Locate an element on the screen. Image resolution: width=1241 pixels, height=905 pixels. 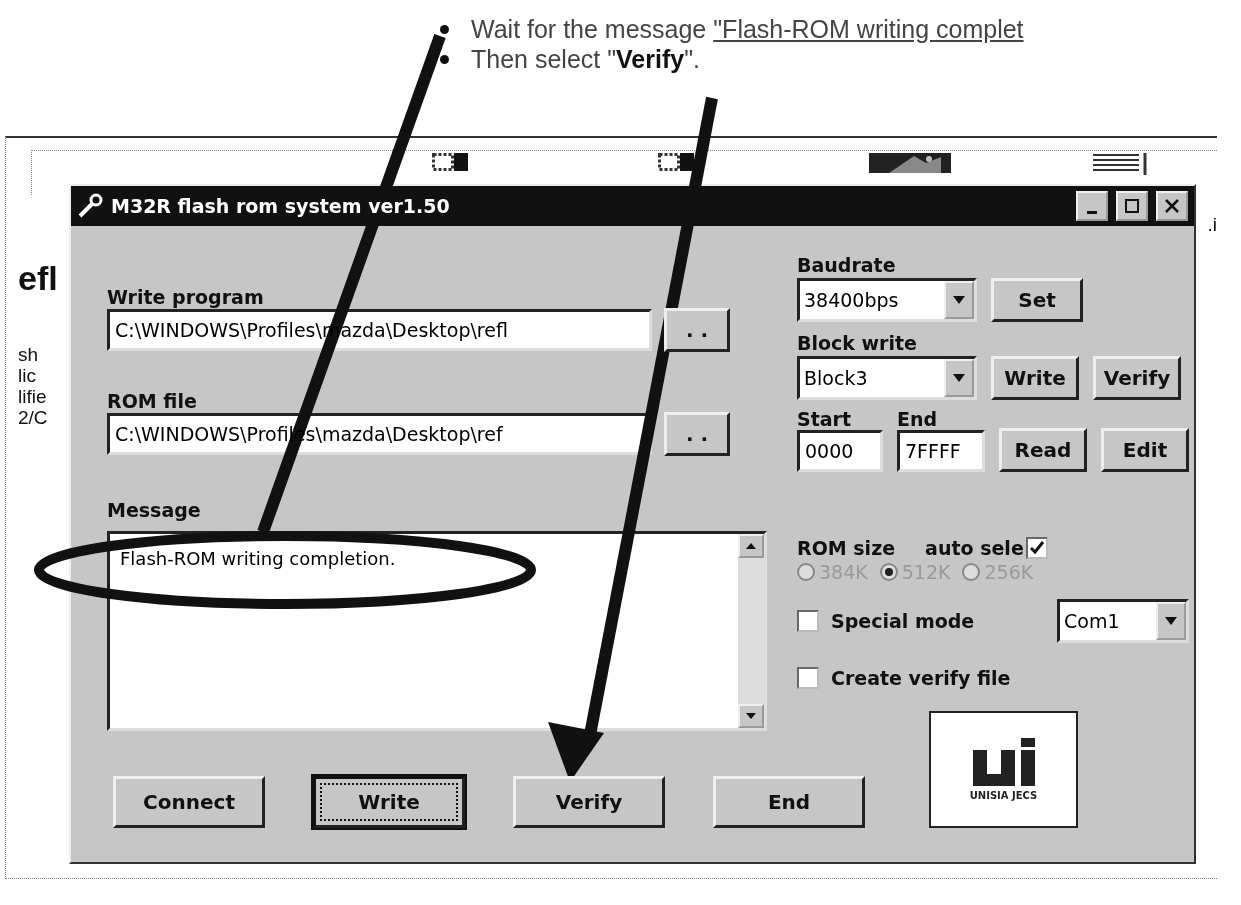
message-link: "Flash-ROM writing complet is located at coordinates (868, 28).